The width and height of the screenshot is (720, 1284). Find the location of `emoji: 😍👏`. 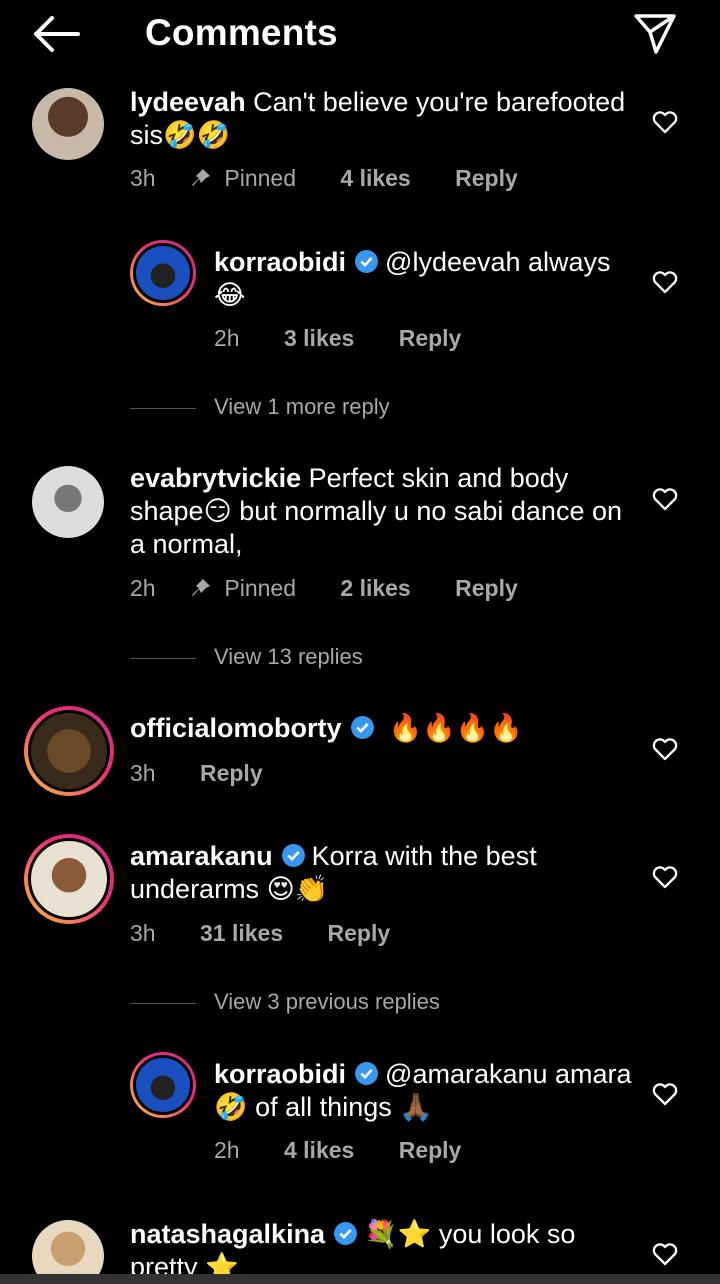

emoji: 😍👏 is located at coordinates (297, 889).